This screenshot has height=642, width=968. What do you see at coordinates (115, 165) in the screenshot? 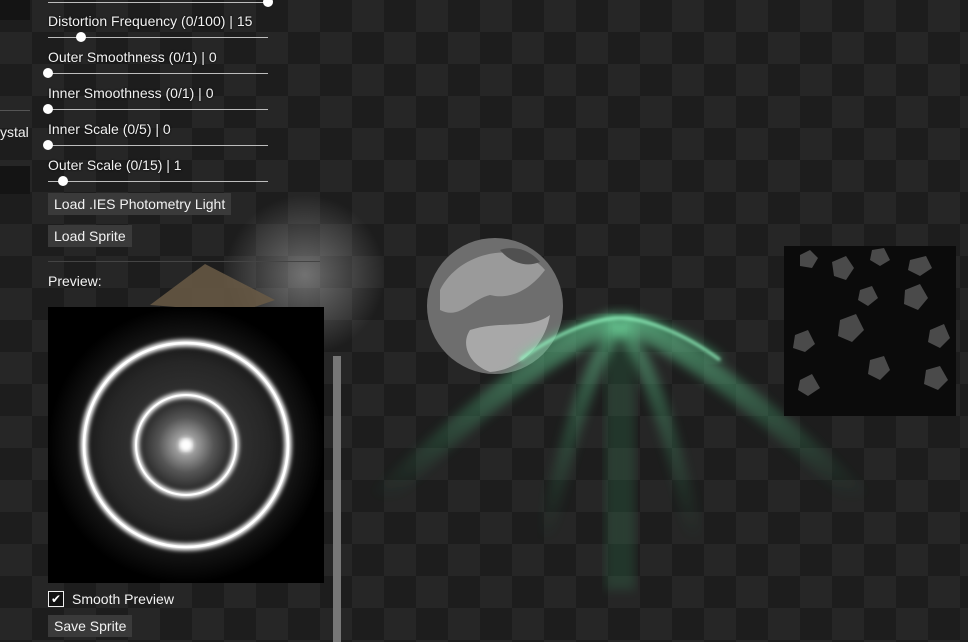
I see `outer-scale-label: Outer Scale (0/15) | 1` at bounding box center [115, 165].